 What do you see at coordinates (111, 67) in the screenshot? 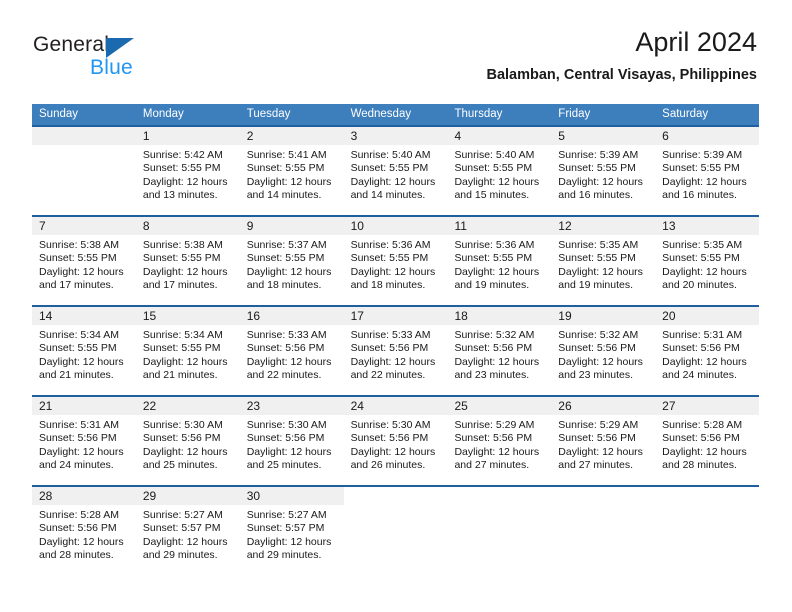
I see `logo-text-blue: Blue` at bounding box center [111, 67].